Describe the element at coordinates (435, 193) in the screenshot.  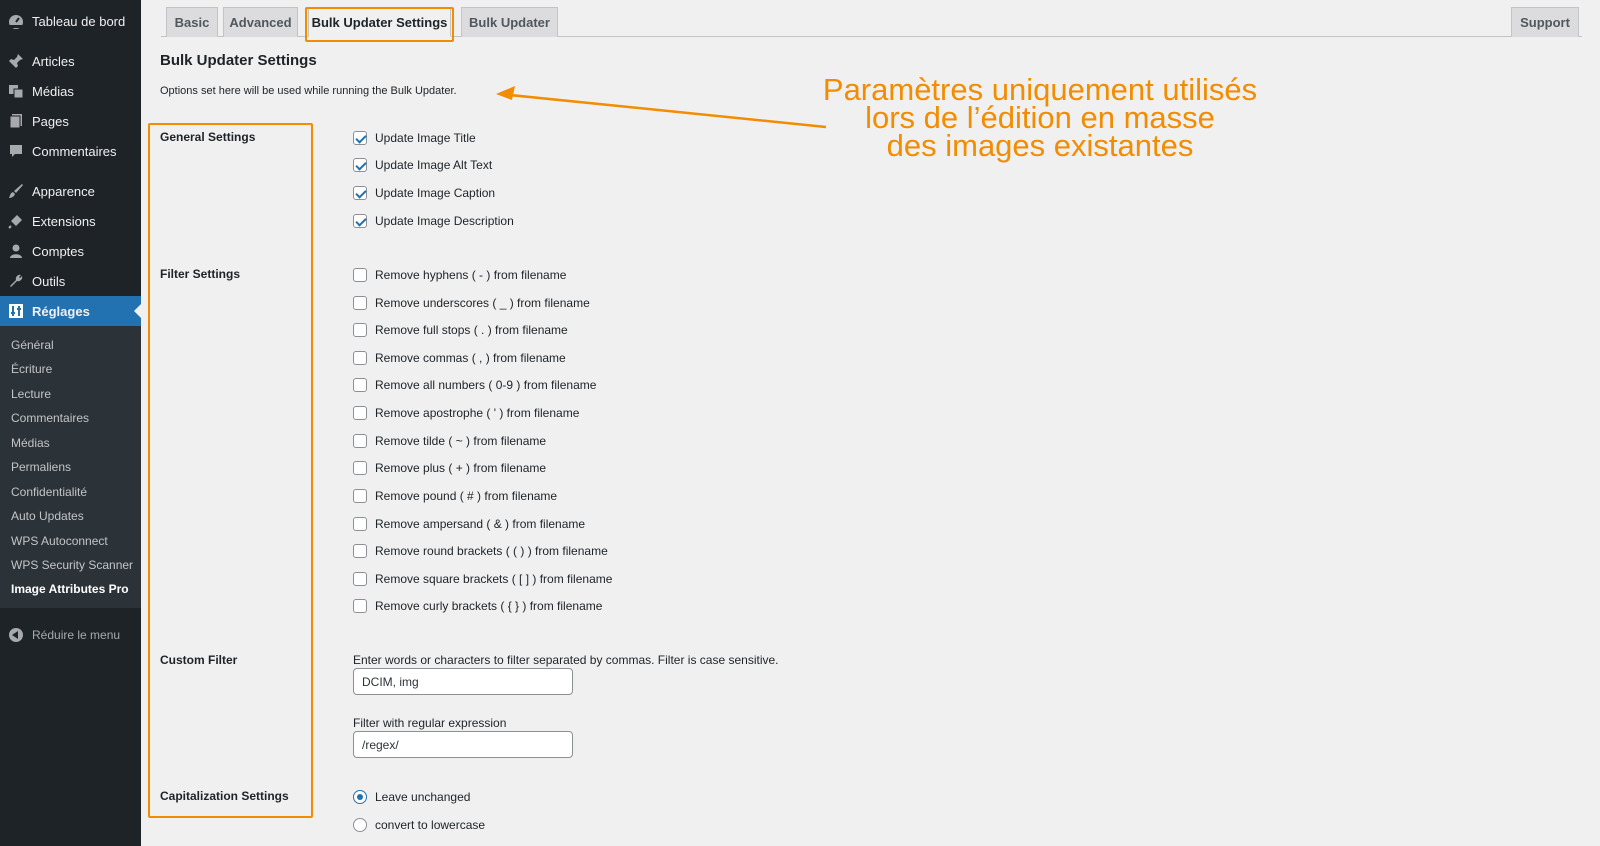
I see `option-label: Update Image Caption` at that location.